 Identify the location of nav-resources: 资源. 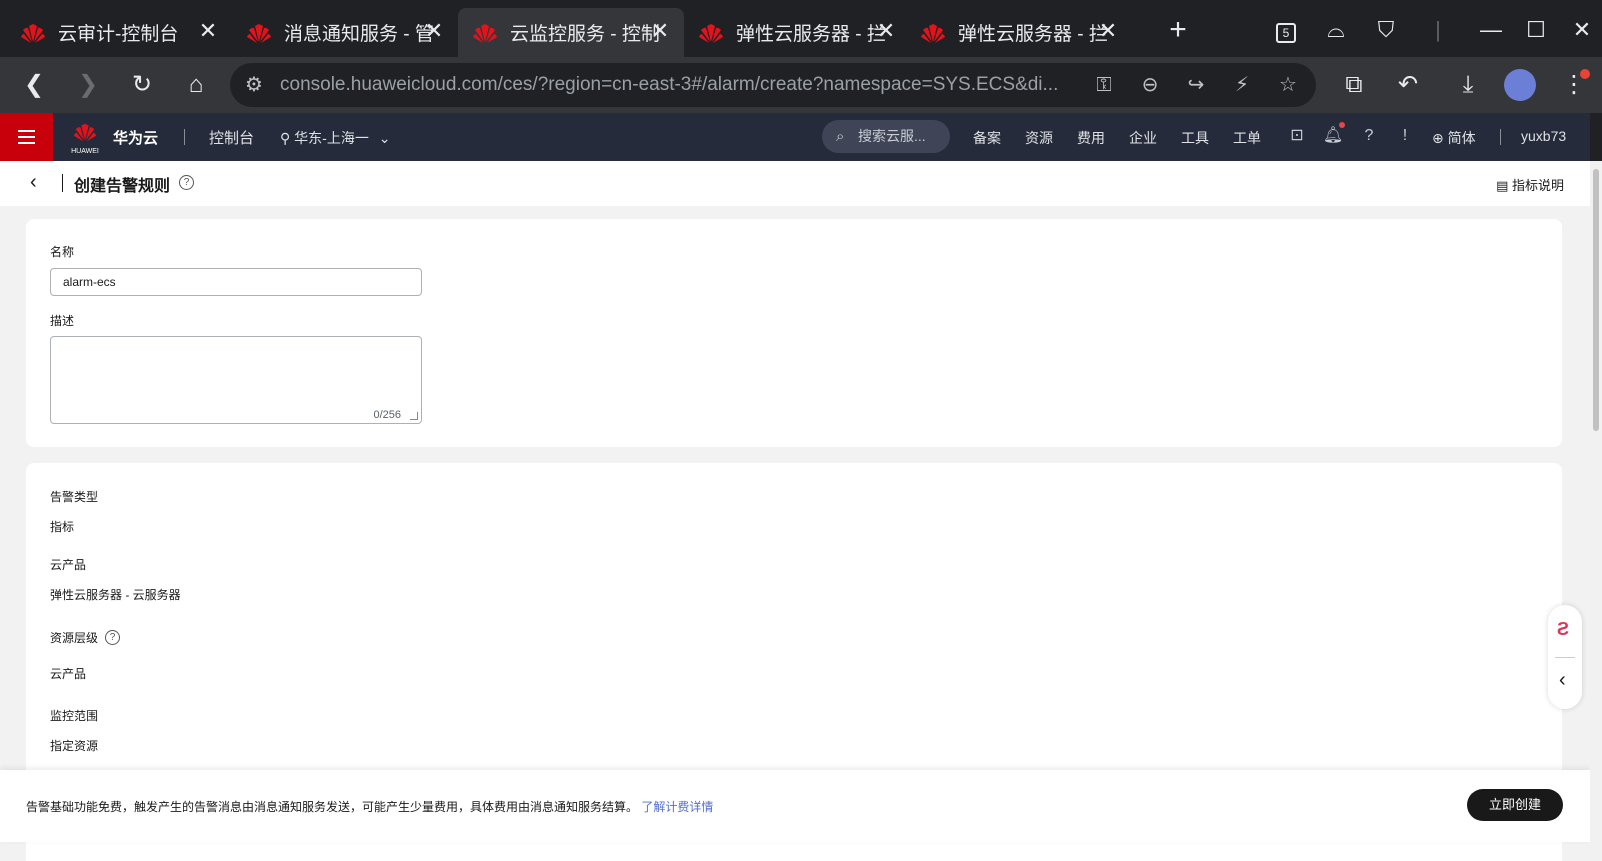
(1039, 138).